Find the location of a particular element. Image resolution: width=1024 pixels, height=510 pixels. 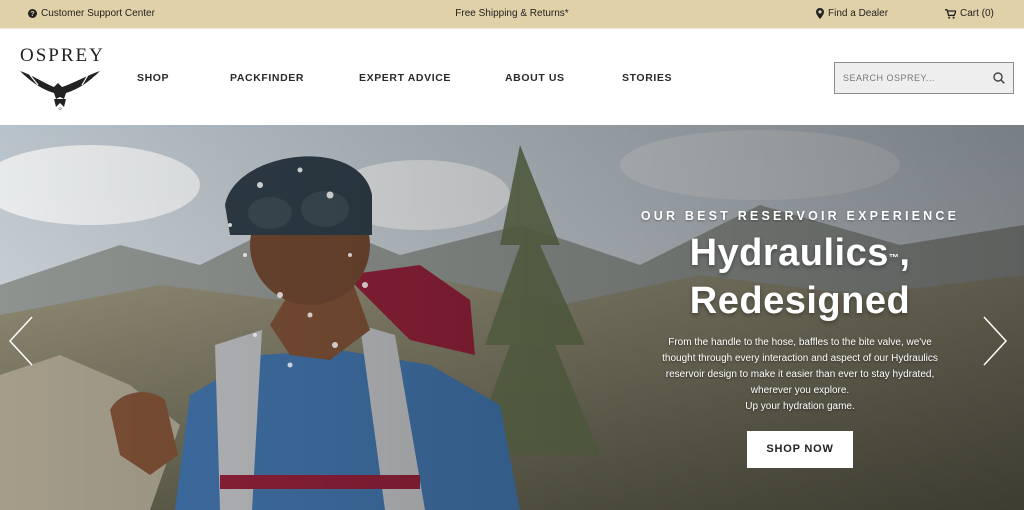

osprey-logo: OSPREY ʘ is located at coordinates (61, 78).